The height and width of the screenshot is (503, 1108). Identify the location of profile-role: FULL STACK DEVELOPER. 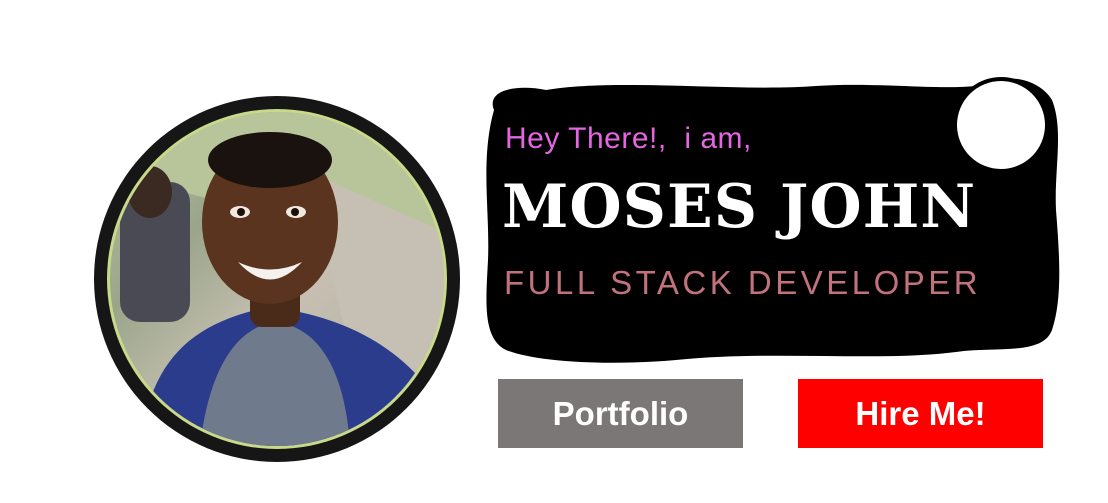
(743, 282).